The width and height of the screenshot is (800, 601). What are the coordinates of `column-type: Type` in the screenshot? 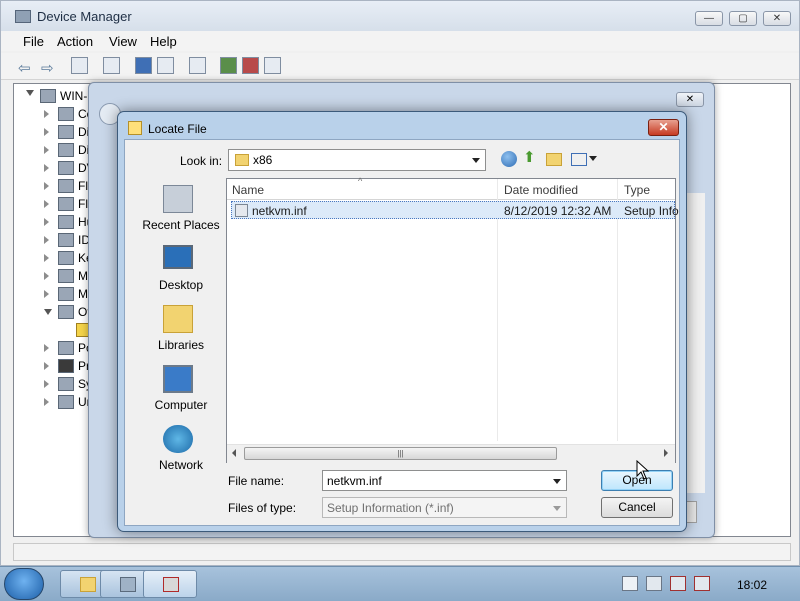 It's located at (637, 190).